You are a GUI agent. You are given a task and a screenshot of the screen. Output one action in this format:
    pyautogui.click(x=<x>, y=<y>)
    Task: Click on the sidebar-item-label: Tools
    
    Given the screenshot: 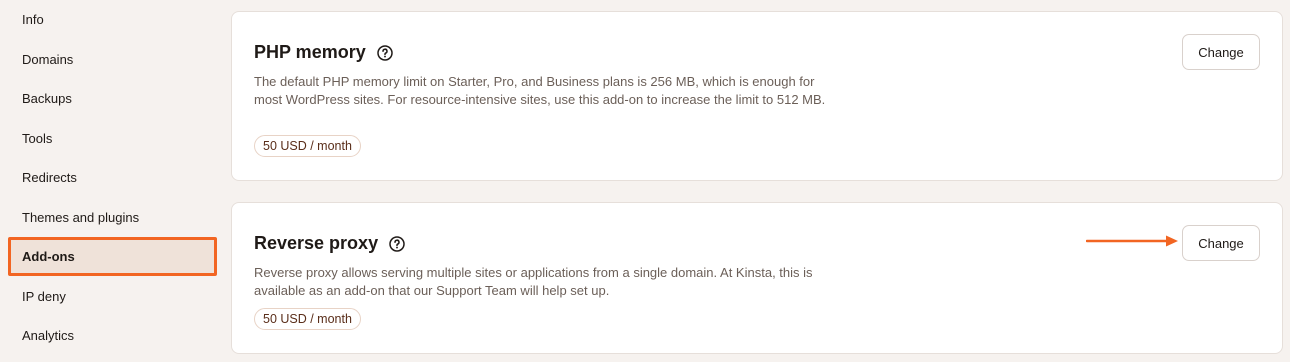 What is the action you would take?
    pyautogui.click(x=37, y=138)
    